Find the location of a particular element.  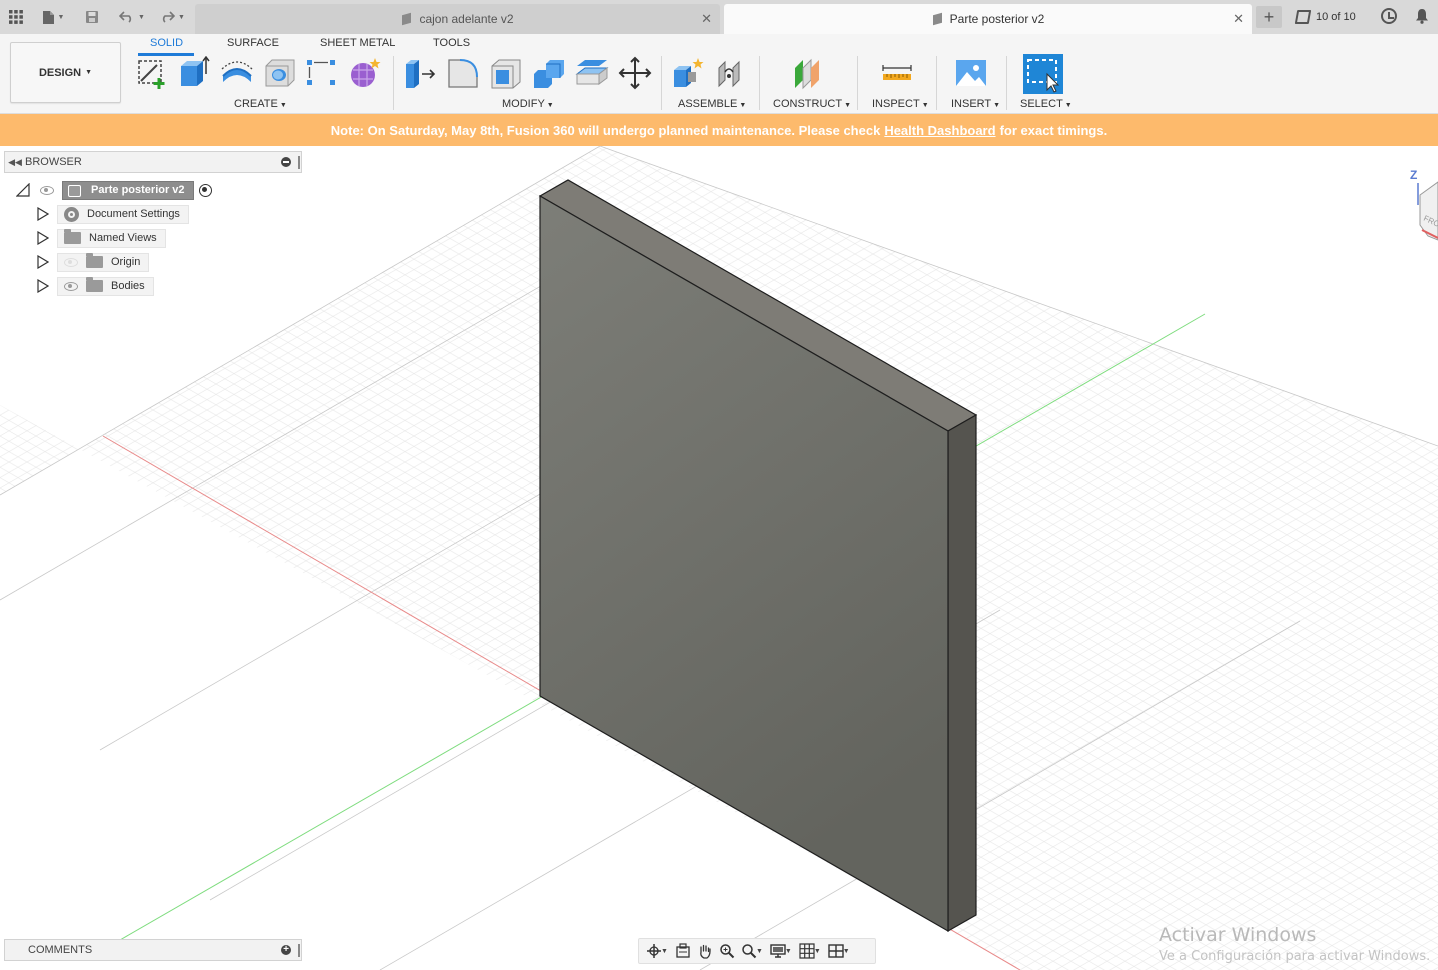

press-pull-button is located at coordinates (420, 73).